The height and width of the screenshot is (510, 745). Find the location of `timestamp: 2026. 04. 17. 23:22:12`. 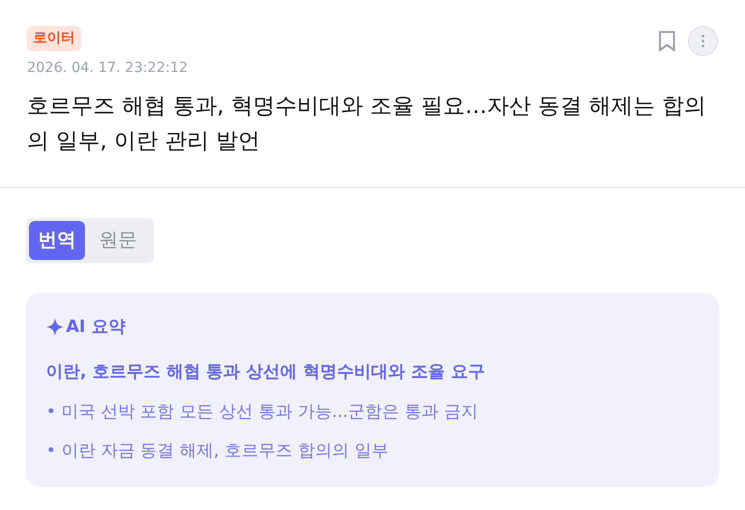

timestamp: 2026. 04. 17. 23:22:12 is located at coordinates (108, 68).